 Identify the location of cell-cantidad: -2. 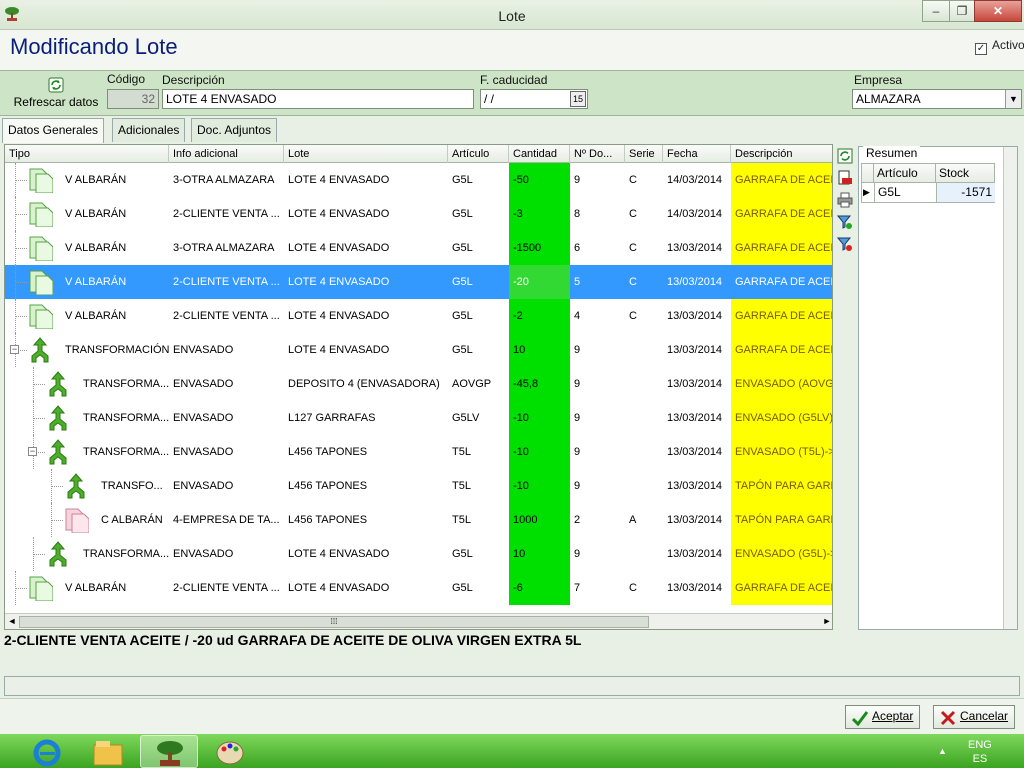
(539, 316).